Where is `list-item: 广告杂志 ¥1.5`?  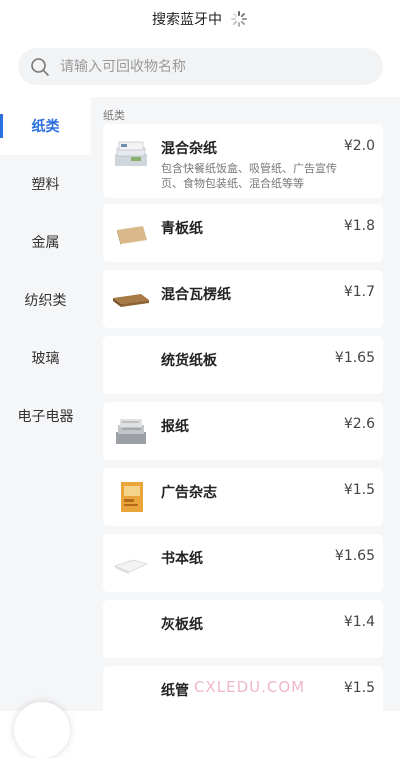 list-item: 广告杂志 ¥1.5 is located at coordinates (243, 497).